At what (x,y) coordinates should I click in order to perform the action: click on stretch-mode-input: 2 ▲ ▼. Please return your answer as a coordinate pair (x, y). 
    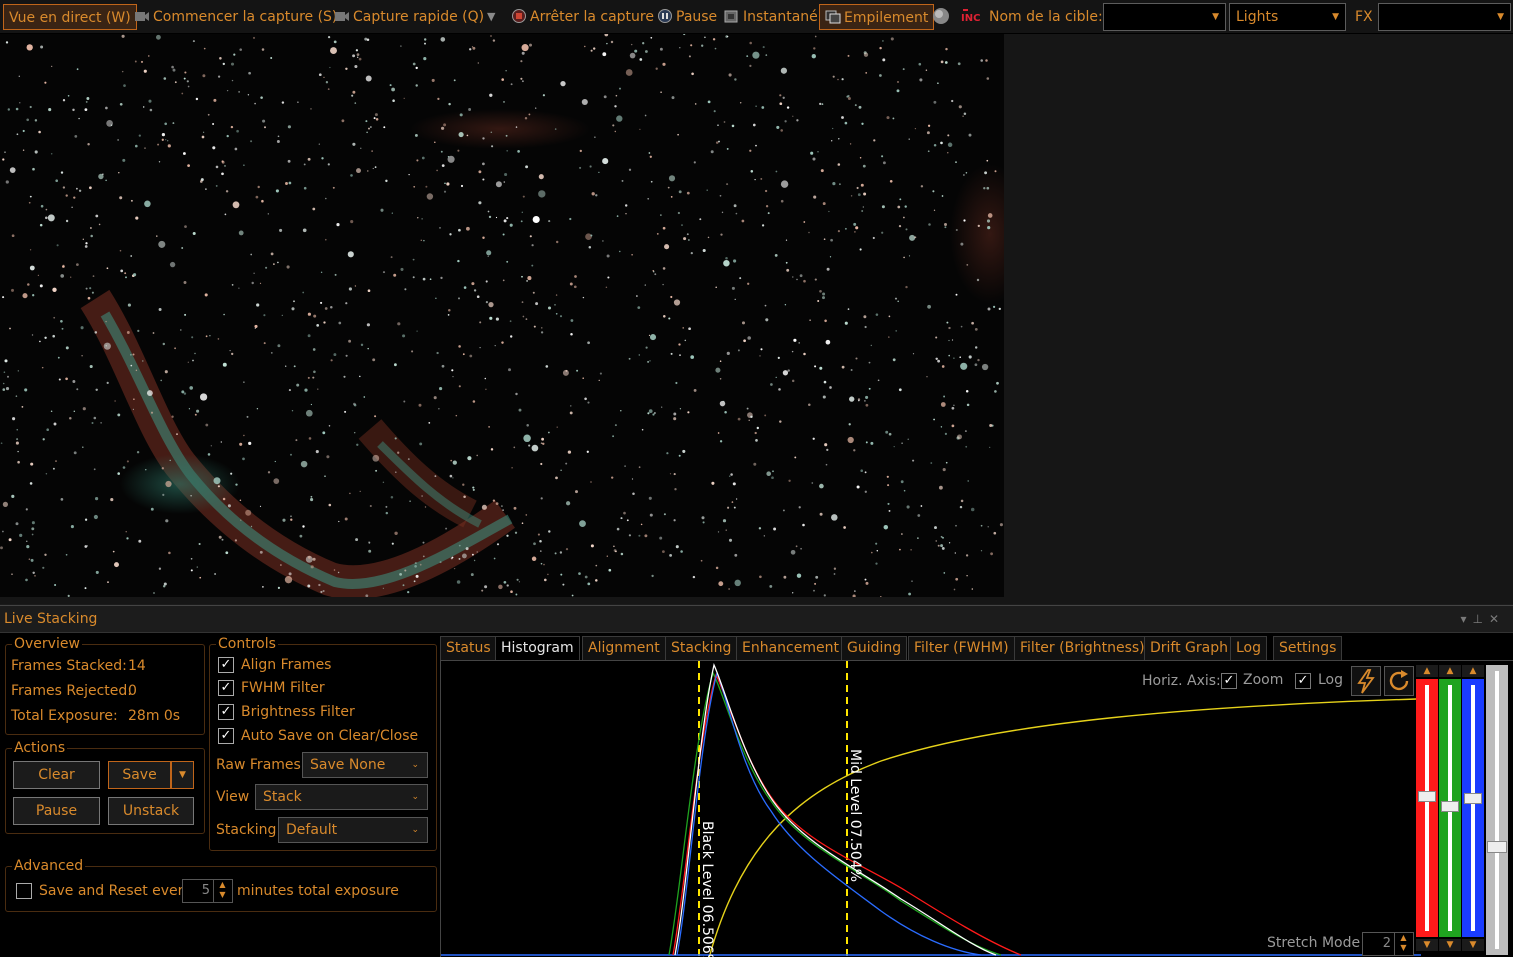
    Looking at the image, I should click on (1388, 944).